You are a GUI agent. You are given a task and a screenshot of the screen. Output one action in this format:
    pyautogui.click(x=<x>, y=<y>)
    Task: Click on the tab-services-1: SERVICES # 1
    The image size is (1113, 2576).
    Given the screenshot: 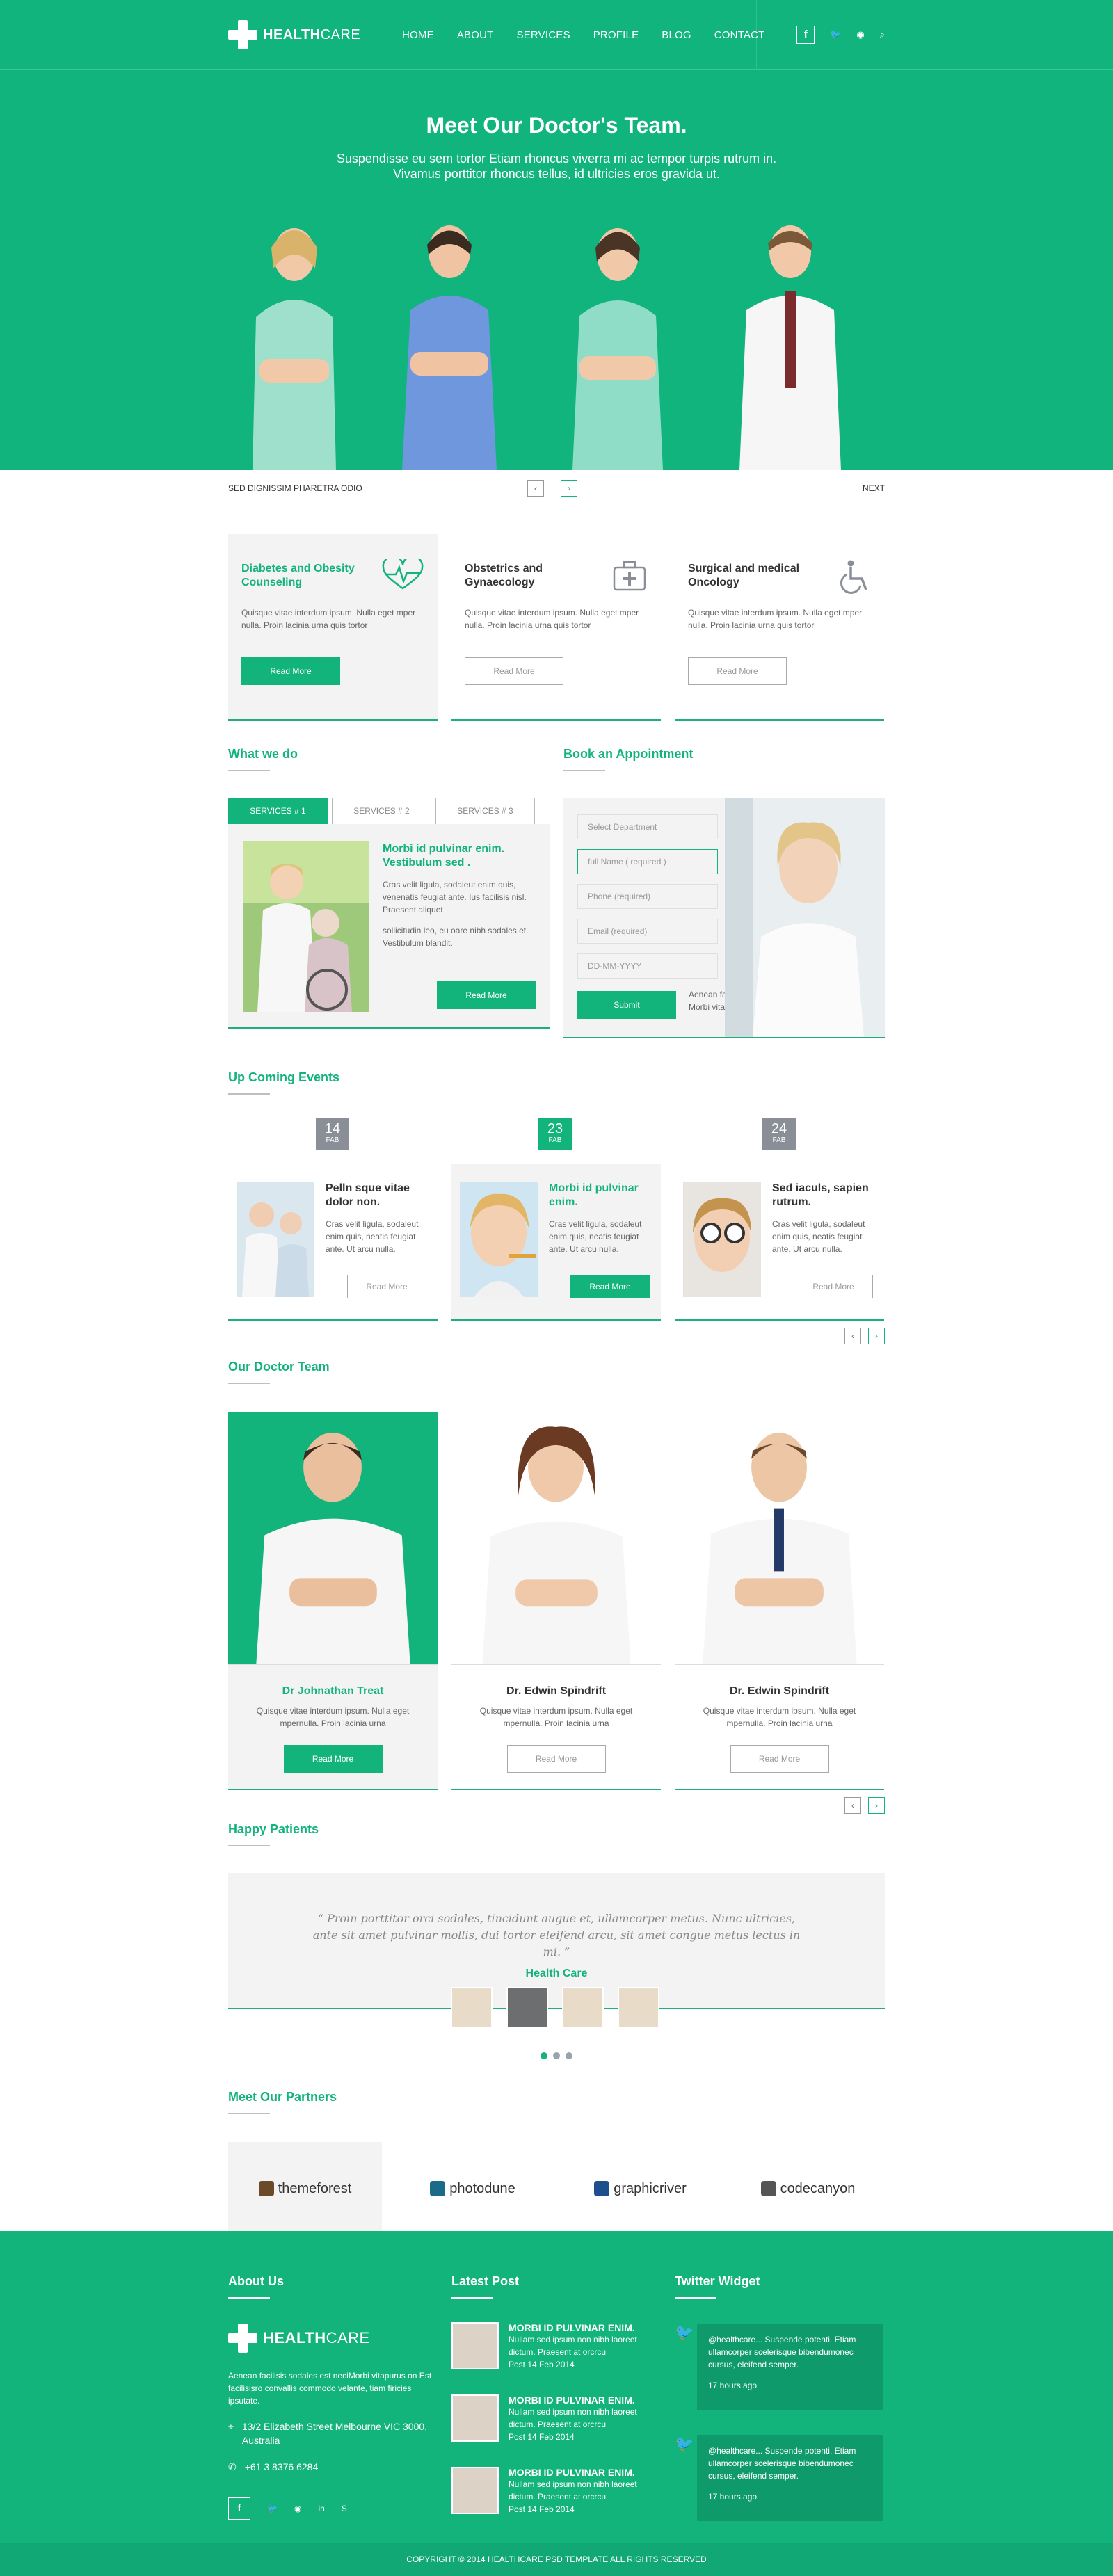 What is the action you would take?
    pyautogui.click(x=278, y=811)
    